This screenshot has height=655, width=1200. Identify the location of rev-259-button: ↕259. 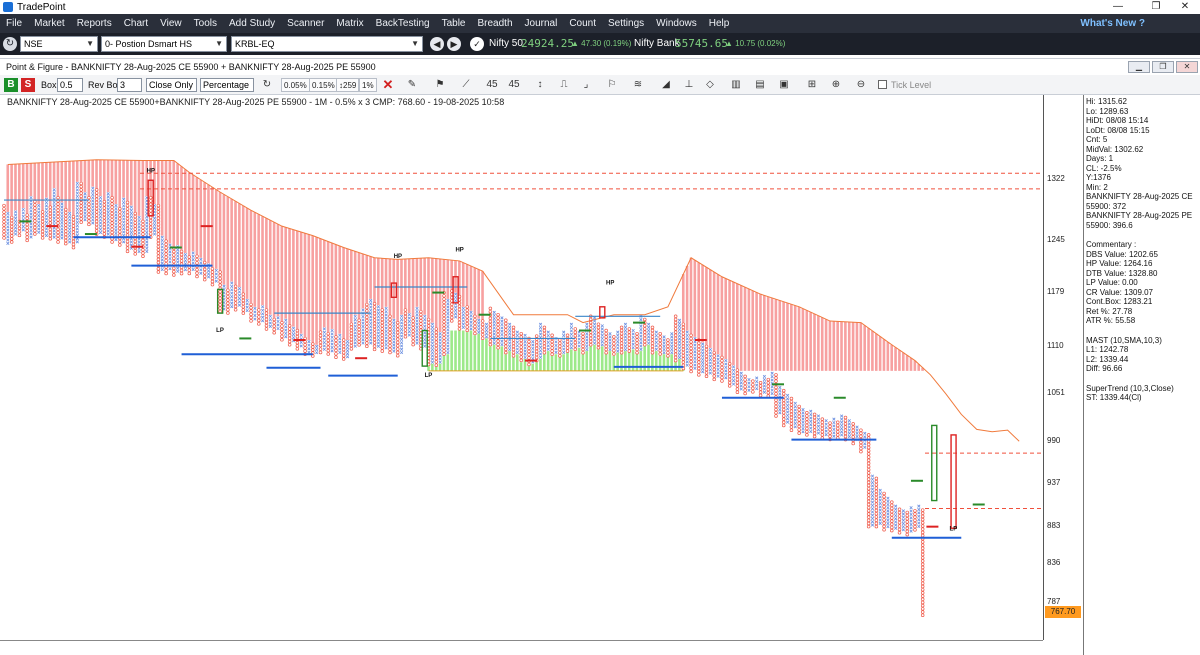
(348, 85).